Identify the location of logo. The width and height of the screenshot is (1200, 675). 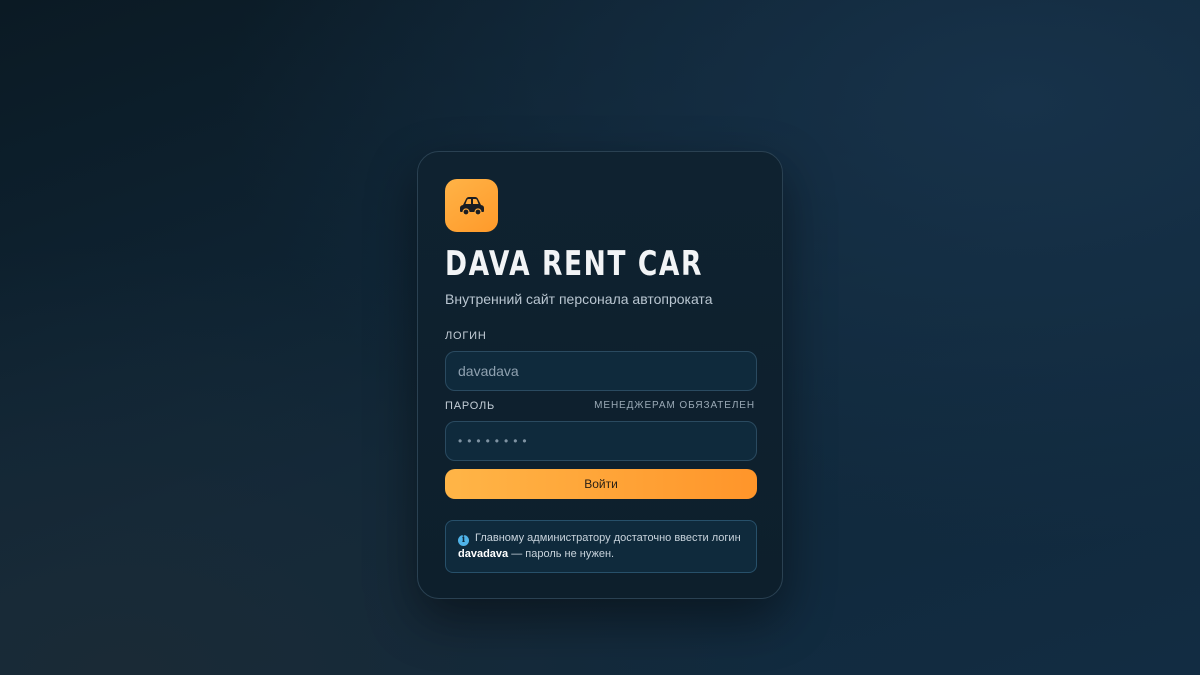
(471, 205).